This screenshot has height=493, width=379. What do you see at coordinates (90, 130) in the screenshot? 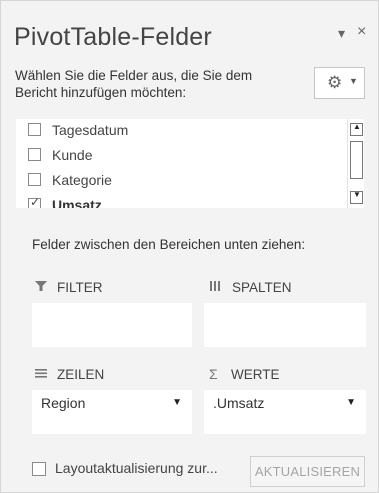
I see `field-label: Tagesdatum` at bounding box center [90, 130].